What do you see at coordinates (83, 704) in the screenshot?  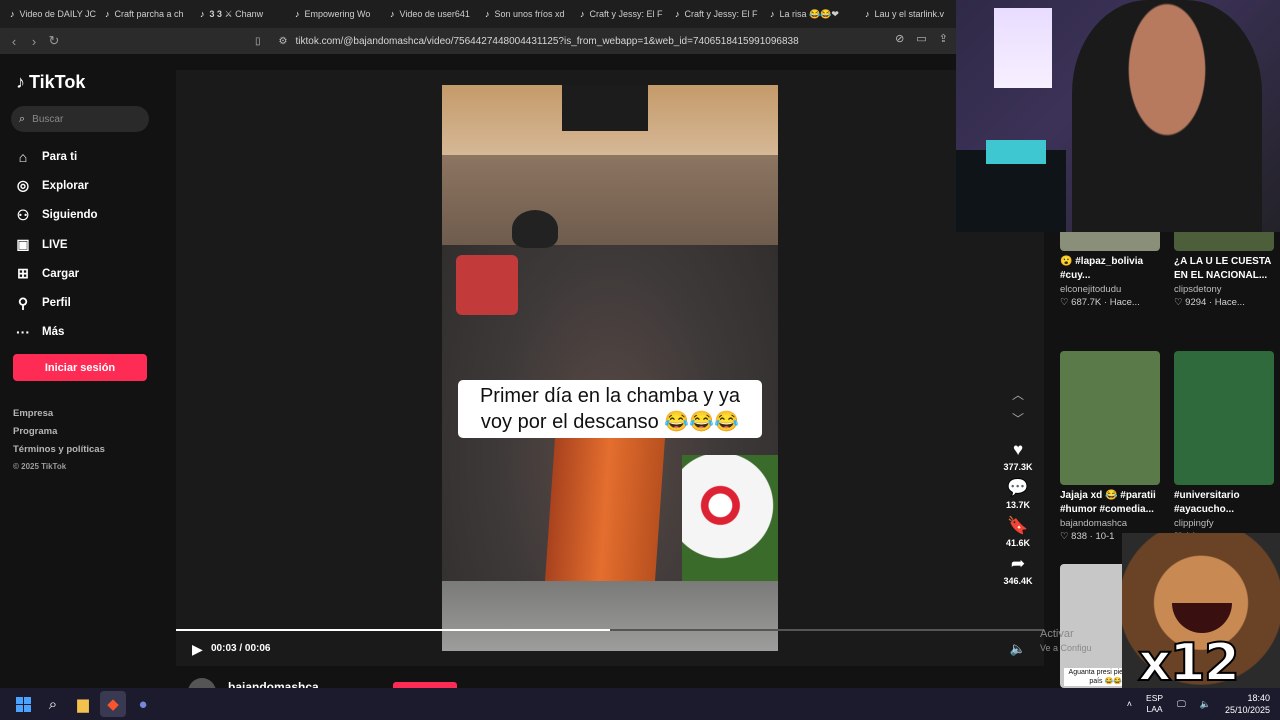 I see `file-explorer-icon: ▆` at bounding box center [83, 704].